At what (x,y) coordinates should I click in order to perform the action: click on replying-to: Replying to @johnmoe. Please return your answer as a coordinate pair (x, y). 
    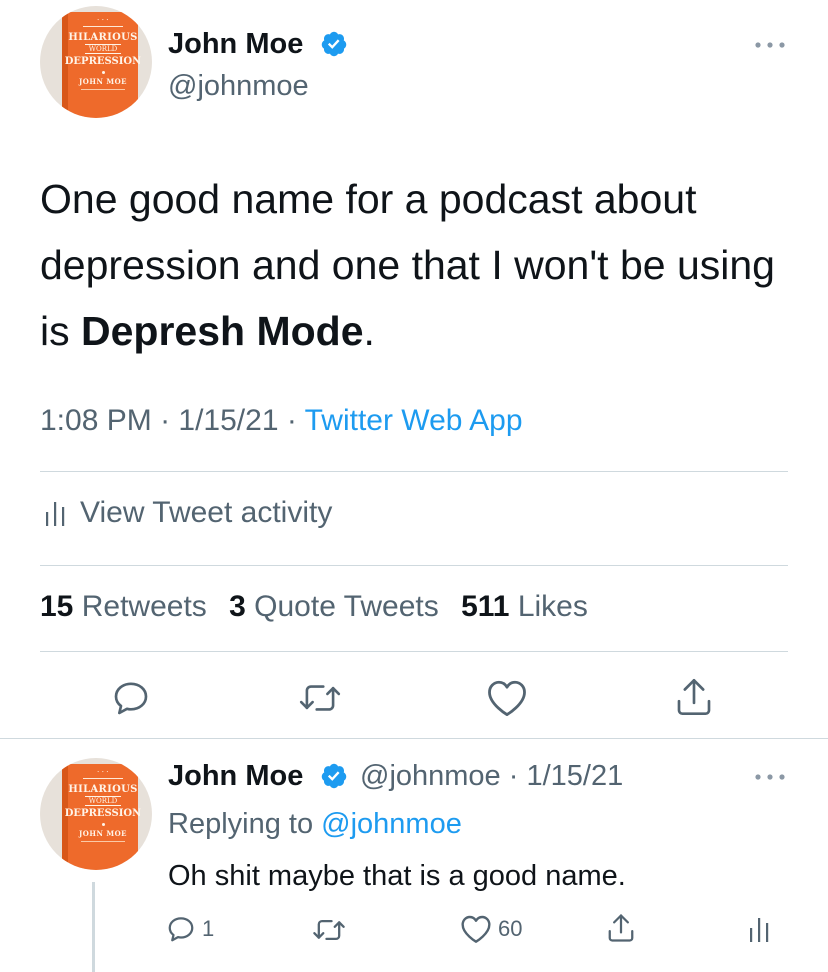
    Looking at the image, I should click on (315, 824).